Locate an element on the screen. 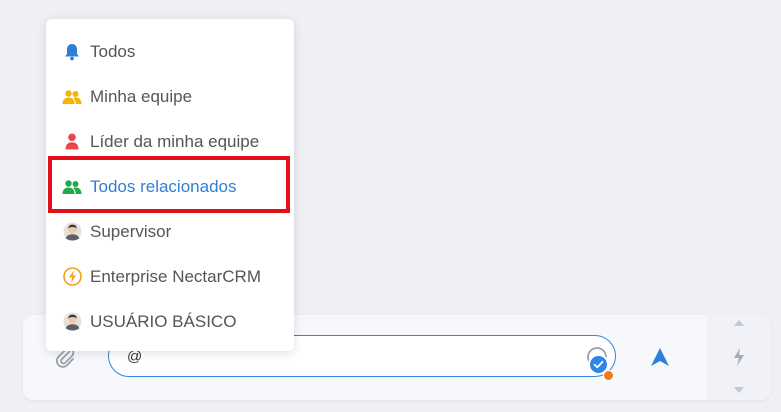 This screenshot has height=412, width=781. bell-icon is located at coordinates (72, 52).